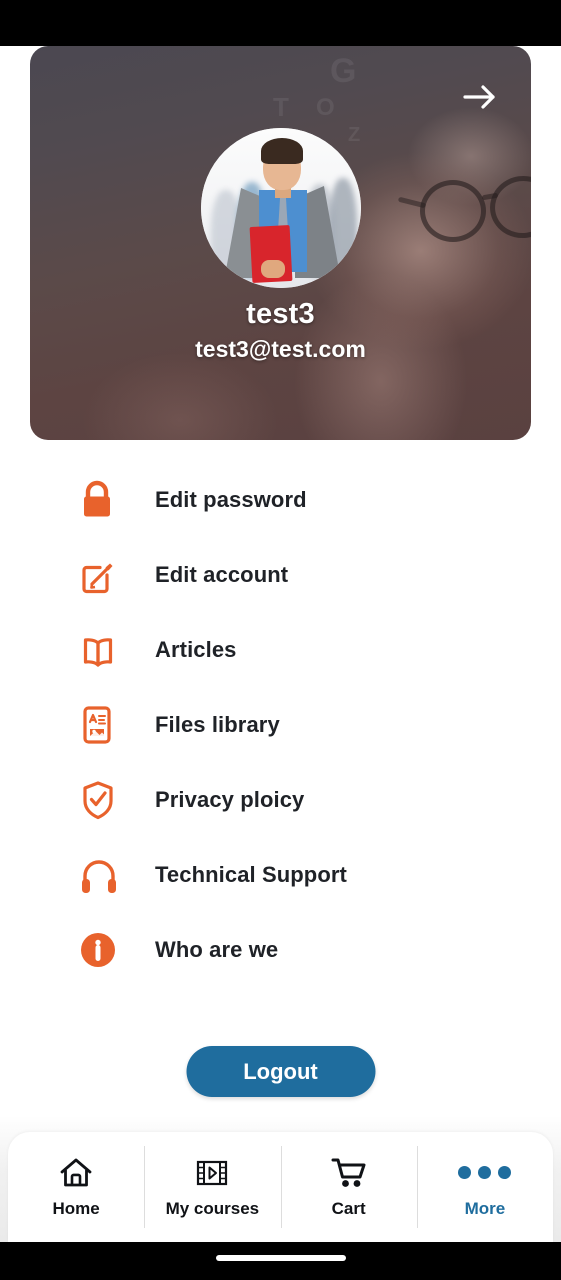 The image size is (561, 1280). Describe the element at coordinates (508, 207) in the screenshot. I see `glasses-lens-right` at that location.